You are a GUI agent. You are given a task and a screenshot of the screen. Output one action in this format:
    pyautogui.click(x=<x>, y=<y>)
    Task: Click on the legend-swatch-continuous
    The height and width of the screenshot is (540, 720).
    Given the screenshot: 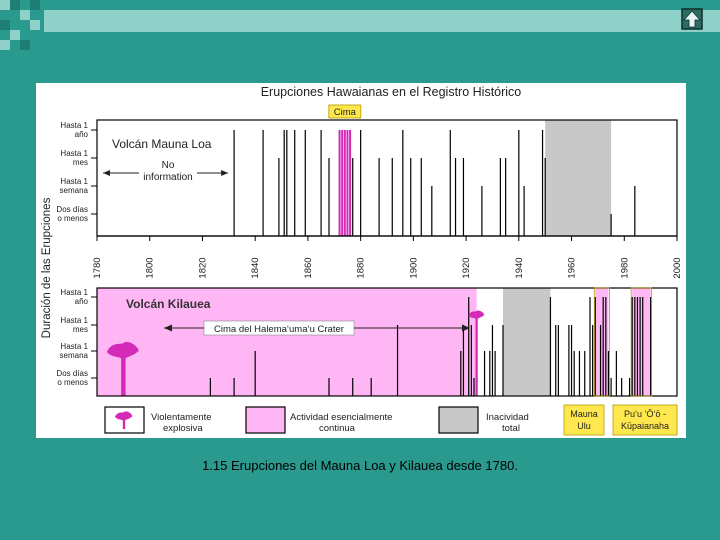 What is the action you would take?
    pyautogui.click(x=265, y=420)
    